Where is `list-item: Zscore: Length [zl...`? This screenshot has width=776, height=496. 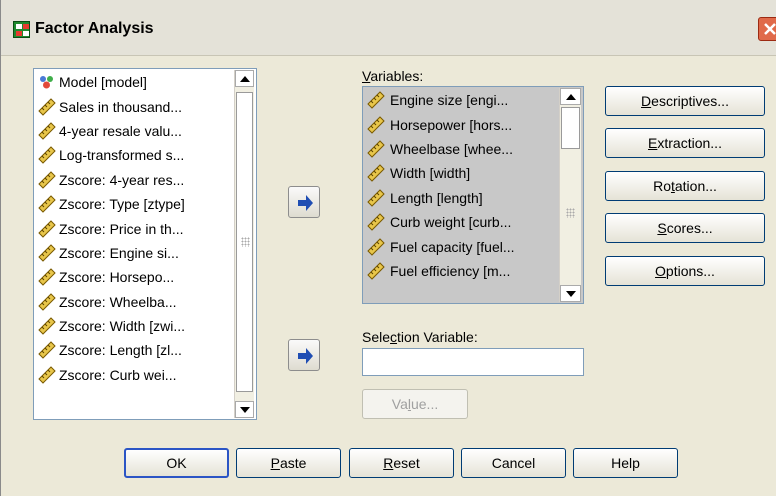
list-item: Zscore: Length [zl... is located at coordinates (110, 350).